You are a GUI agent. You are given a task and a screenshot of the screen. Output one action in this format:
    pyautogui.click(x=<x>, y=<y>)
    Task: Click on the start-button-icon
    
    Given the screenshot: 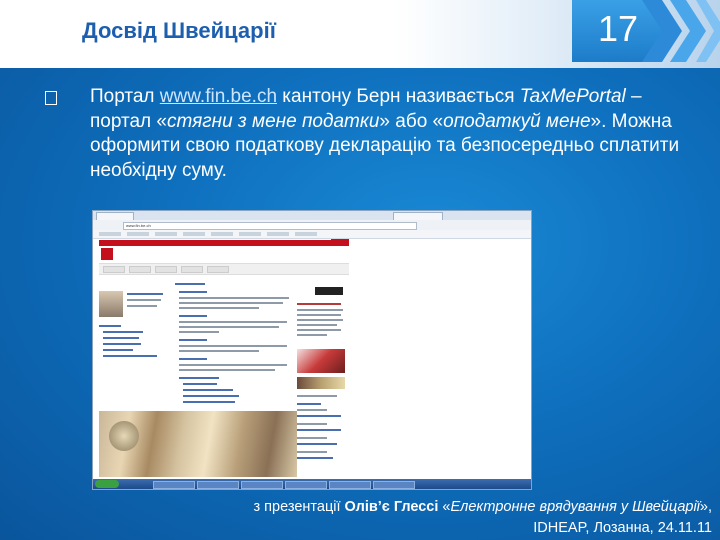 What is the action you would take?
    pyautogui.click(x=107, y=484)
    